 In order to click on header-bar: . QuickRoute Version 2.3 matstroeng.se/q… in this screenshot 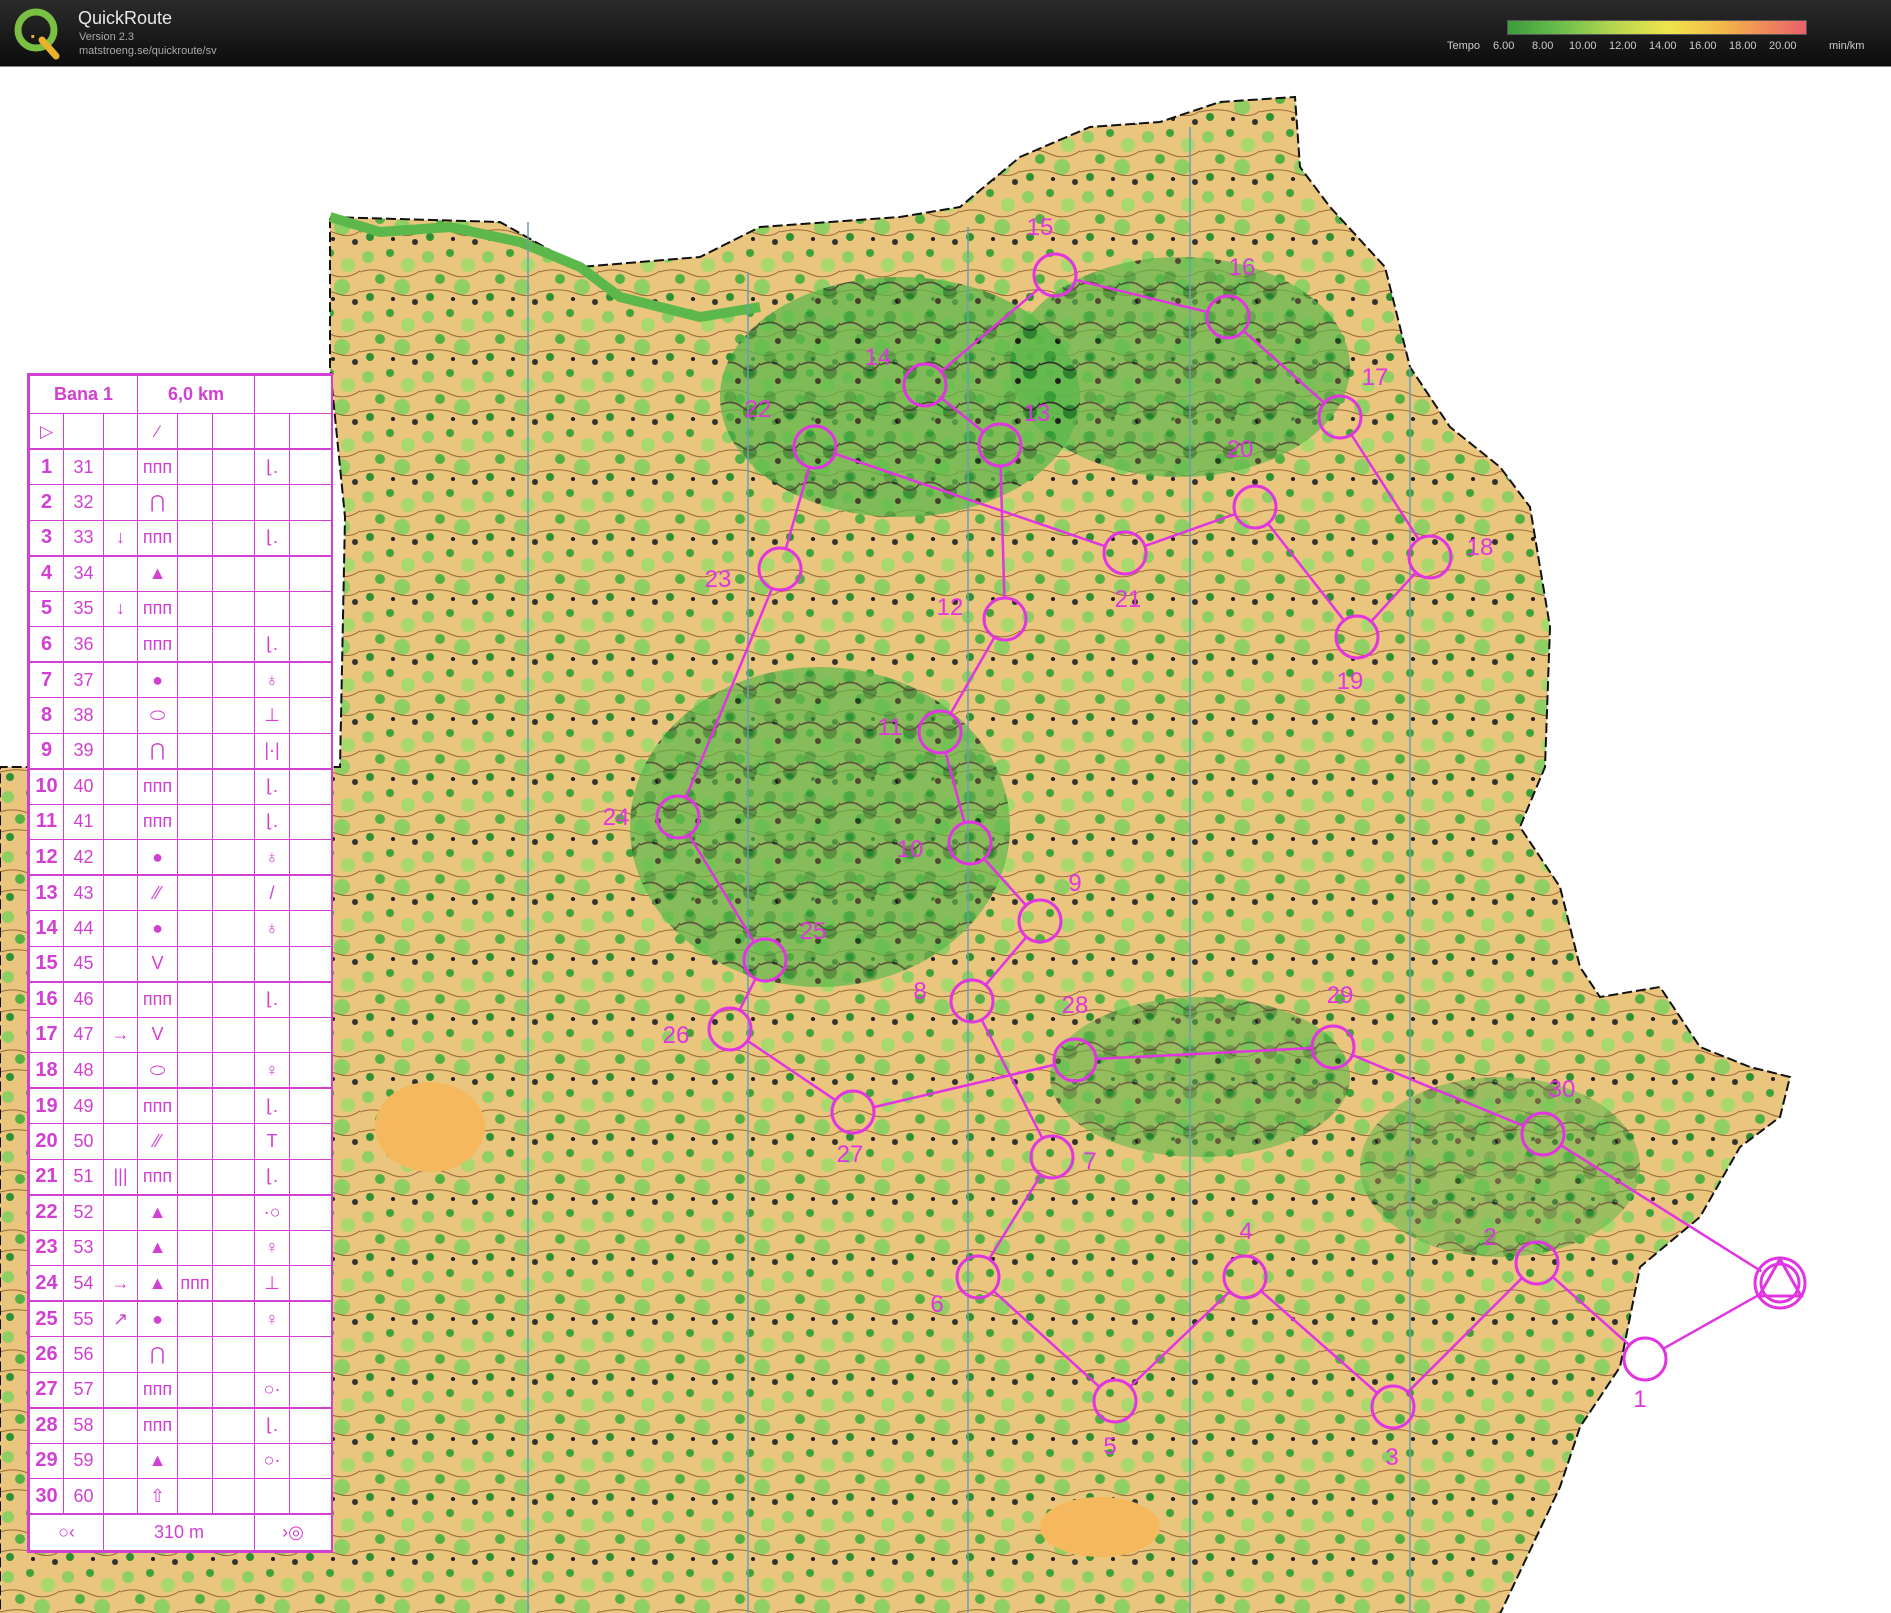, I will do `click(945, 33)`.